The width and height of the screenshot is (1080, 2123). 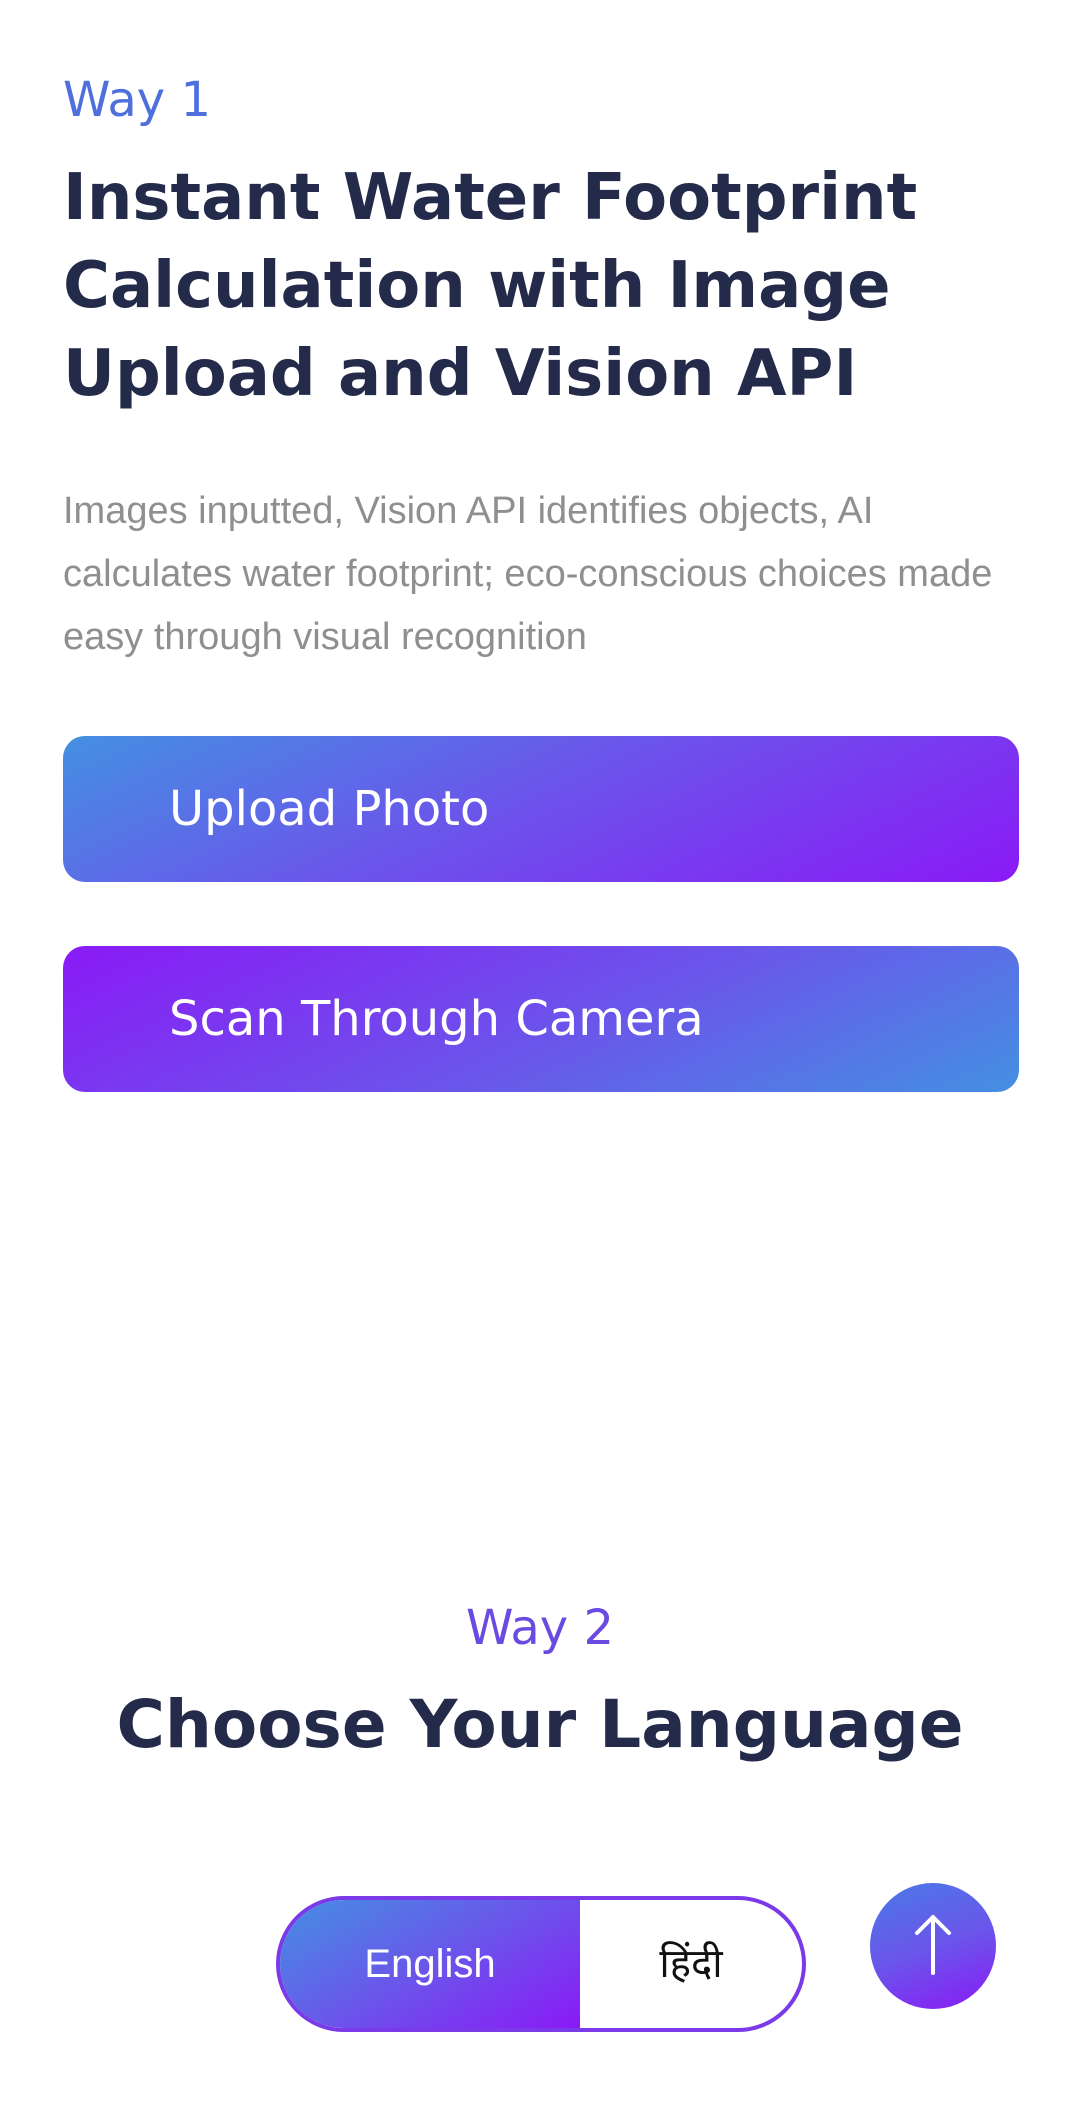 What do you see at coordinates (137, 100) in the screenshot?
I see `way1-label: Way 1` at bounding box center [137, 100].